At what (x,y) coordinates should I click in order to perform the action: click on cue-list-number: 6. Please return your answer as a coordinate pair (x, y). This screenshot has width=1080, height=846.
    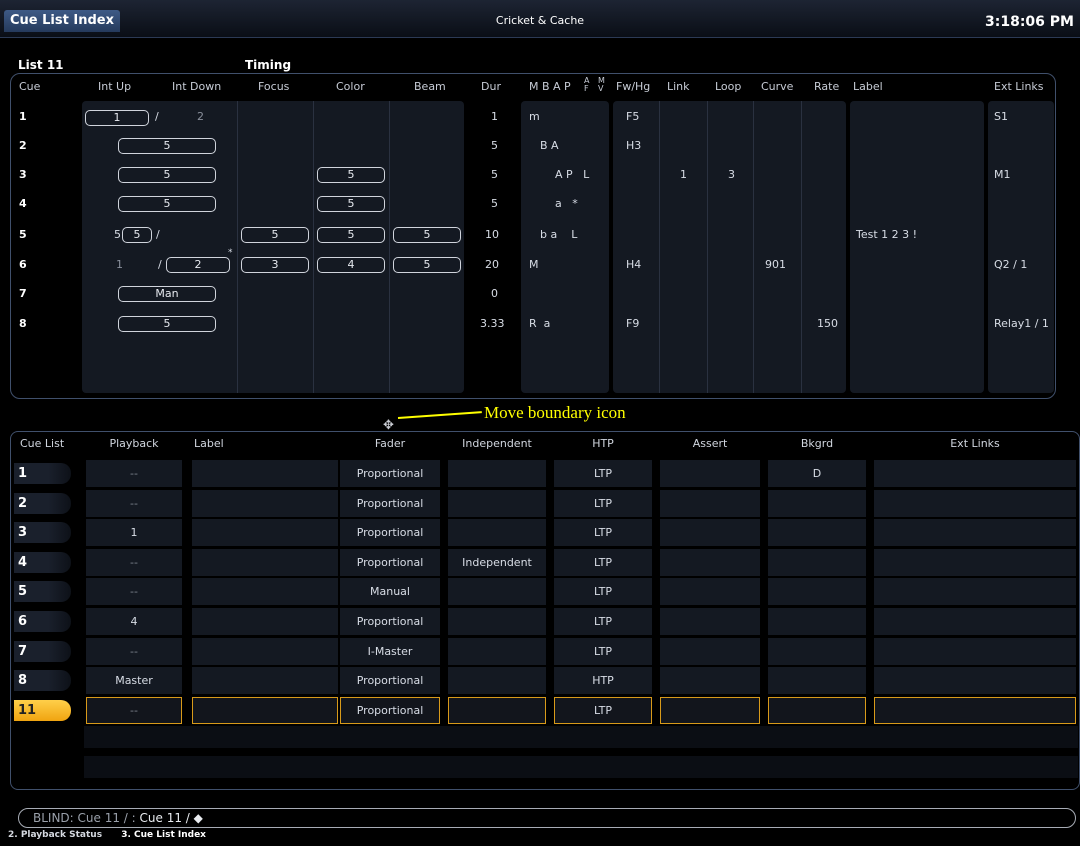
    Looking at the image, I should click on (42, 621).